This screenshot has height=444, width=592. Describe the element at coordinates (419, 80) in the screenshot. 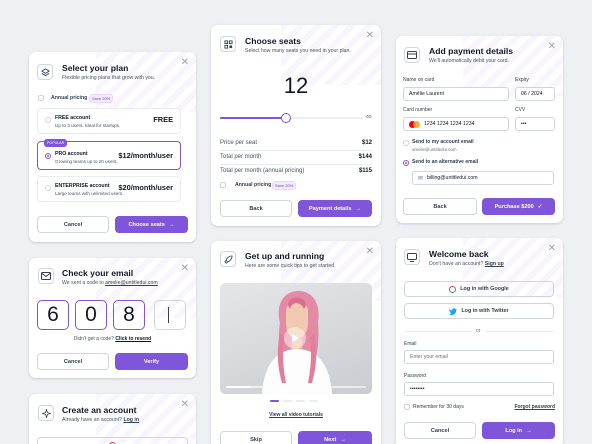

I see `name-on-card-label: Name on card` at that location.